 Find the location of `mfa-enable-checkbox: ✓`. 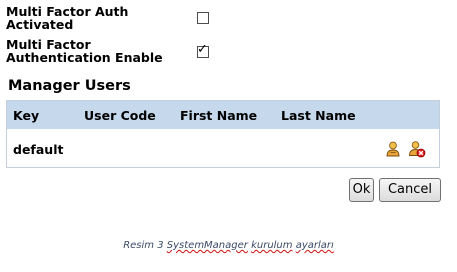

mfa-enable-checkbox: ✓ is located at coordinates (203, 50).